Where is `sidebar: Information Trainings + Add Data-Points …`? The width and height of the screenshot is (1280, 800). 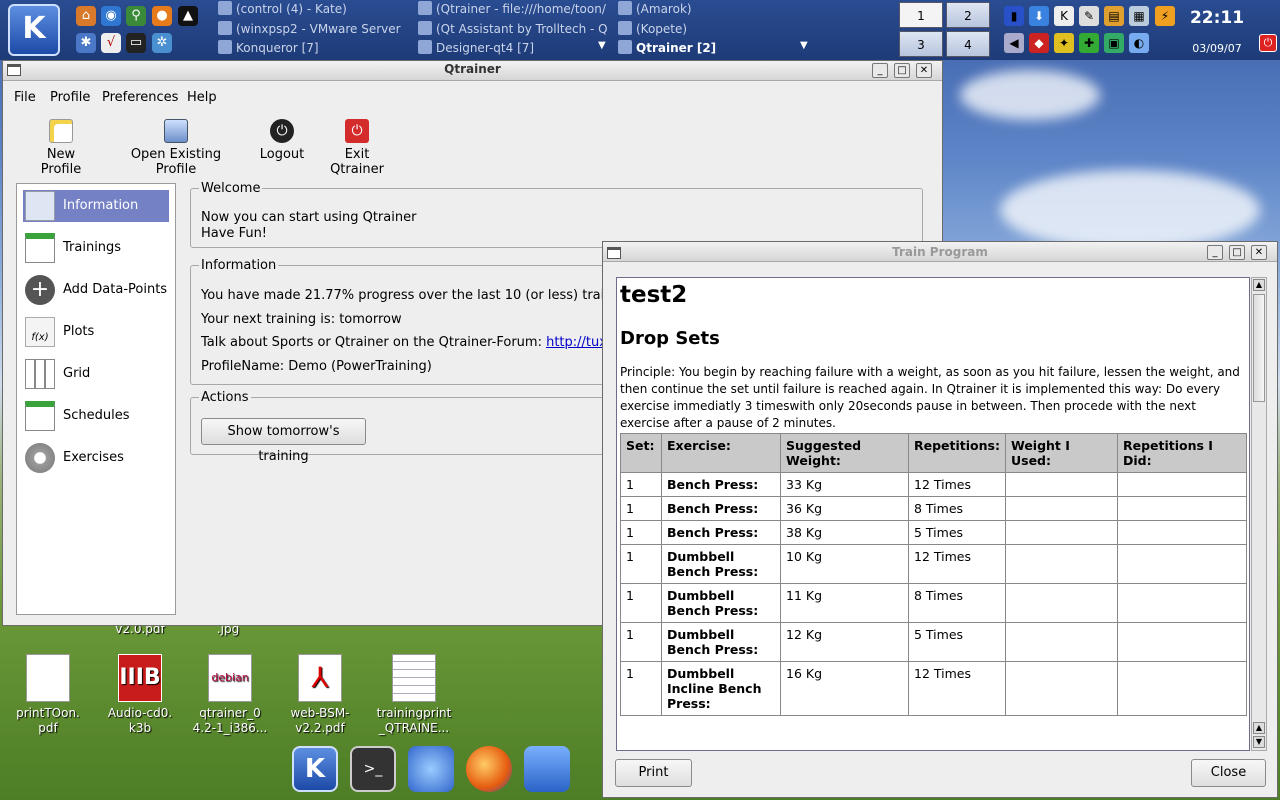
sidebar: Information Trainings + Add Data-Points … is located at coordinates (96, 399).